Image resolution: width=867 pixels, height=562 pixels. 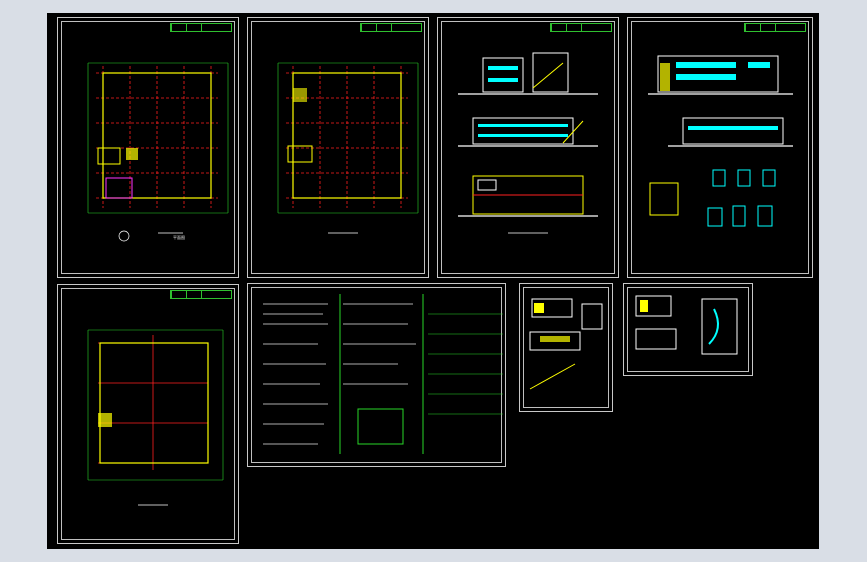 I want to click on sheet-node-details, so click(x=688, y=329).